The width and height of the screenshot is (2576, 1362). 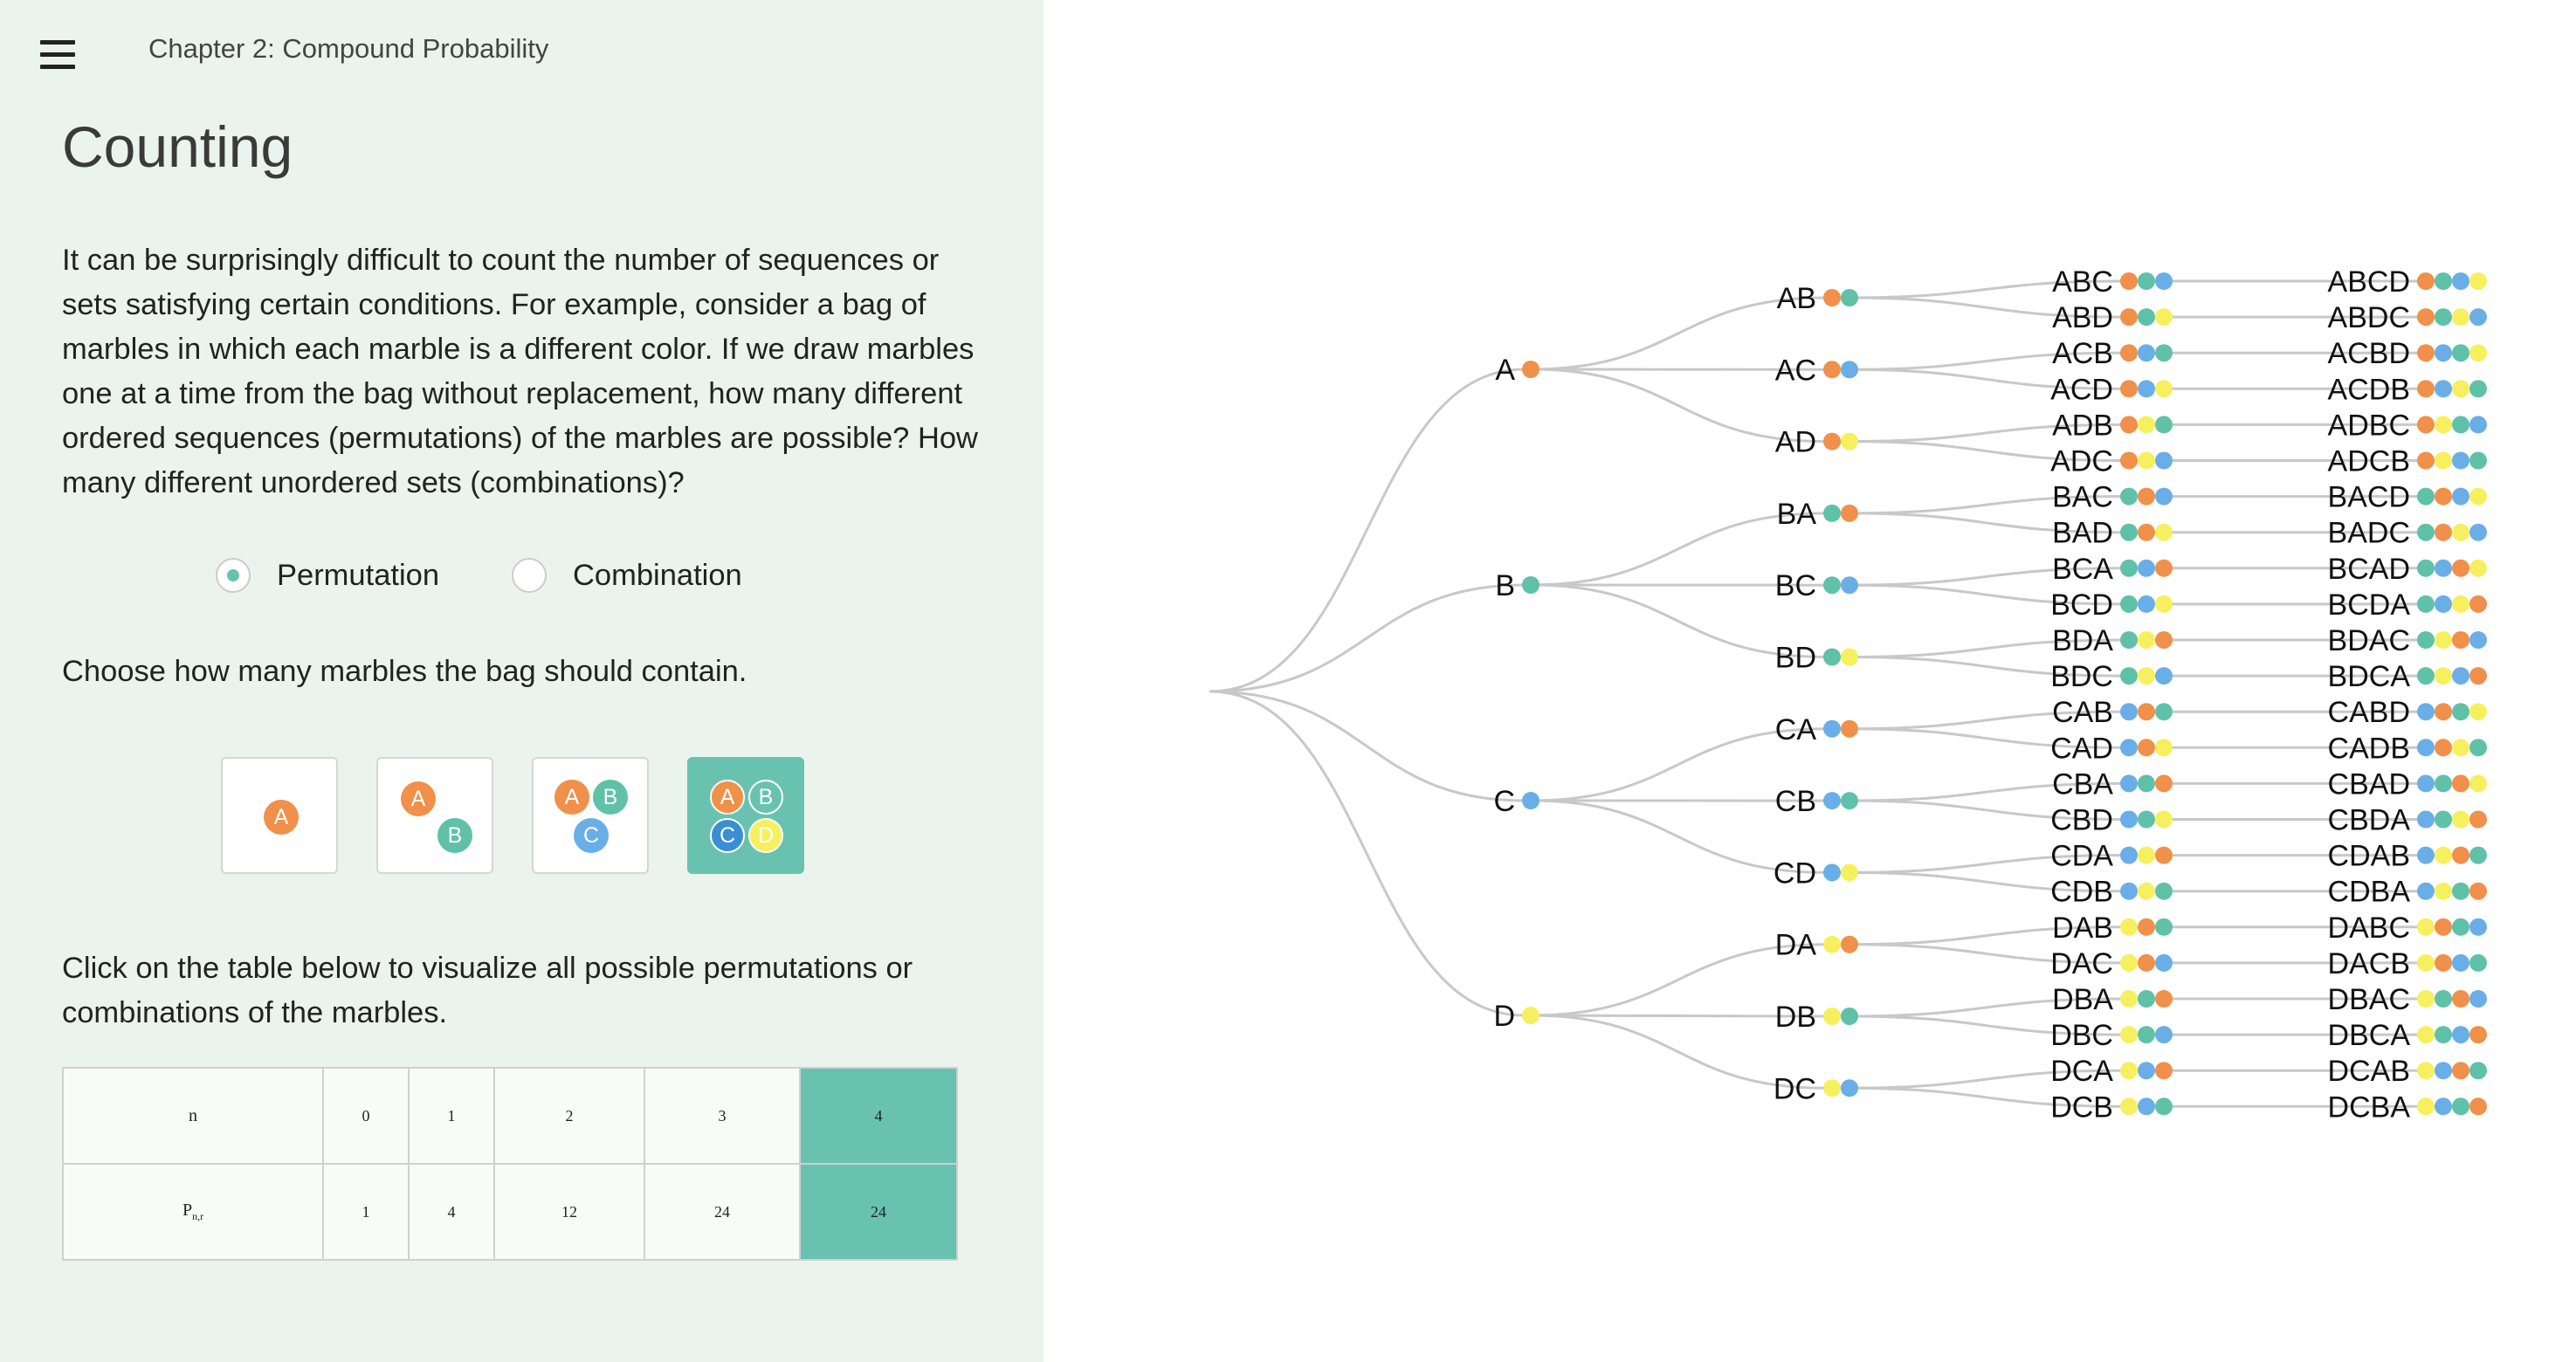 I want to click on tree-node-label: ADBC, so click(x=2369, y=425).